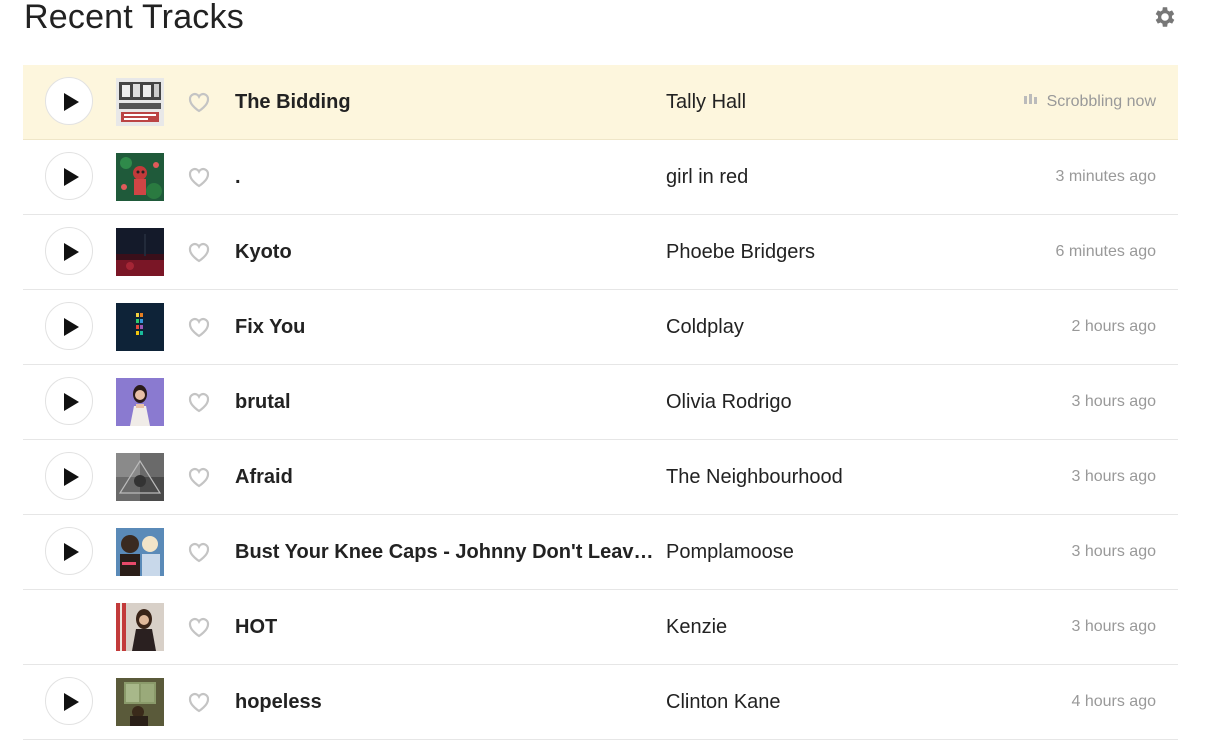  Describe the element at coordinates (754, 477) in the screenshot. I see `artist-name: The Neighbourhood` at that location.